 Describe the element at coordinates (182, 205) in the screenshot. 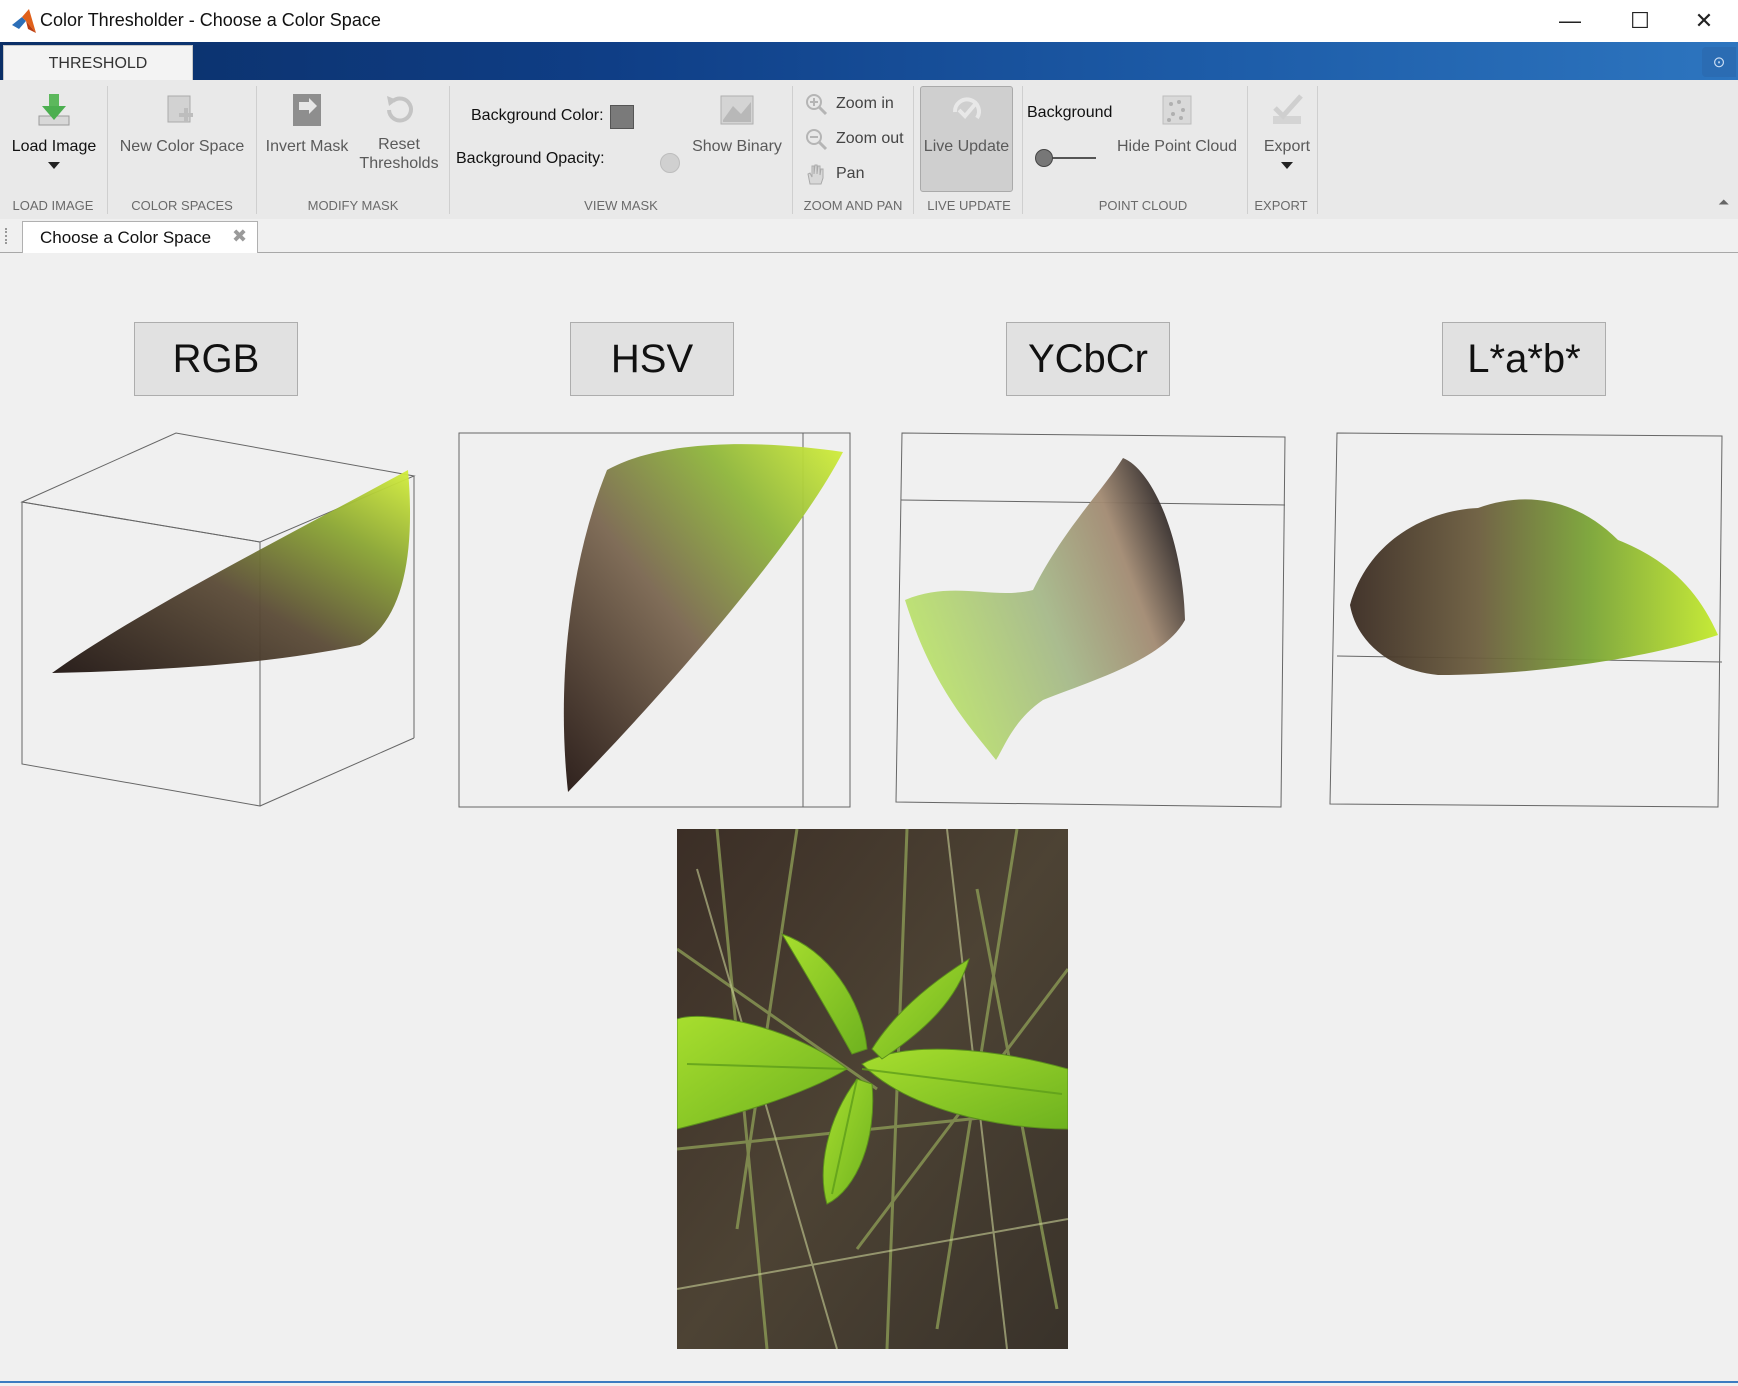

I see `section-label-color-spaces: COLOR SPACES` at that location.